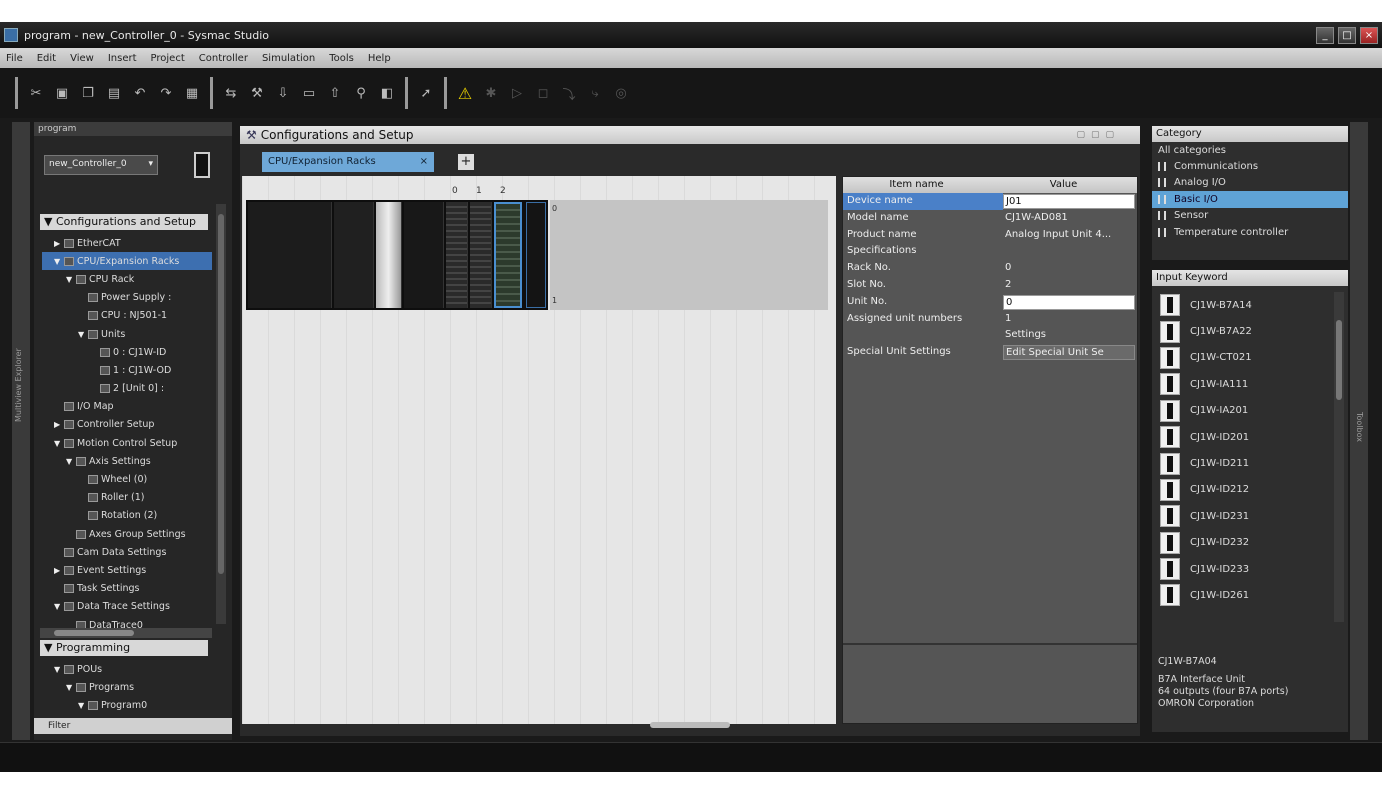 The height and width of the screenshot is (800, 1382). Describe the element at coordinates (595, 93) in the screenshot. I see `step-over-icon: ⤷` at that location.